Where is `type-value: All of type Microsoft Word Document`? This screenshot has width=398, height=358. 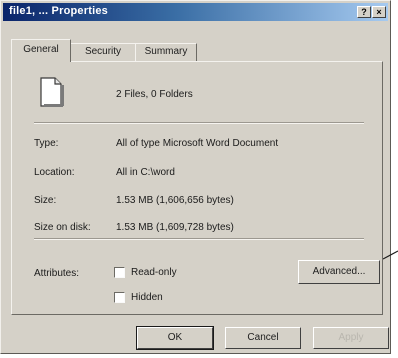
type-value: All of type Microsoft Word Document is located at coordinates (197, 143).